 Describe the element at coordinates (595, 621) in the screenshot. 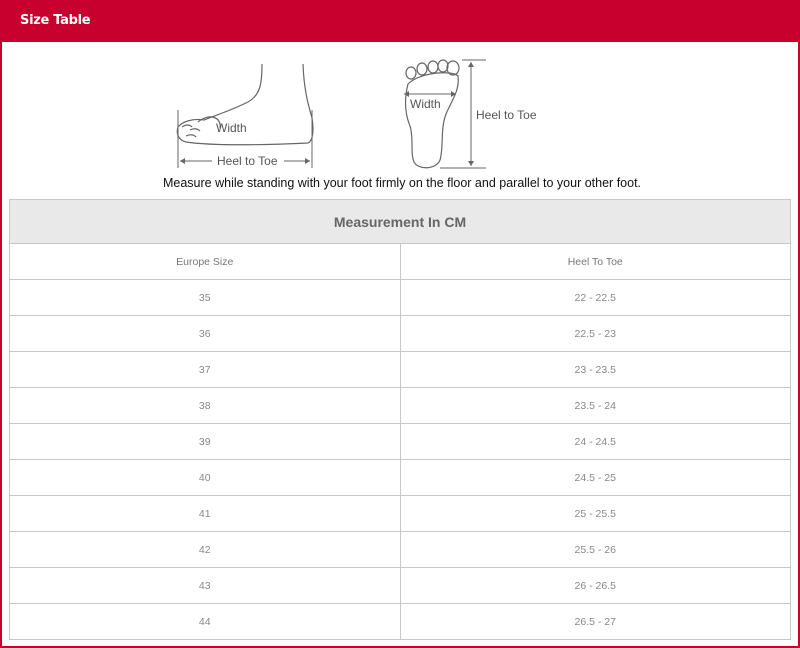

I see `heel-to-toe-cell: 26.5 - 27` at that location.